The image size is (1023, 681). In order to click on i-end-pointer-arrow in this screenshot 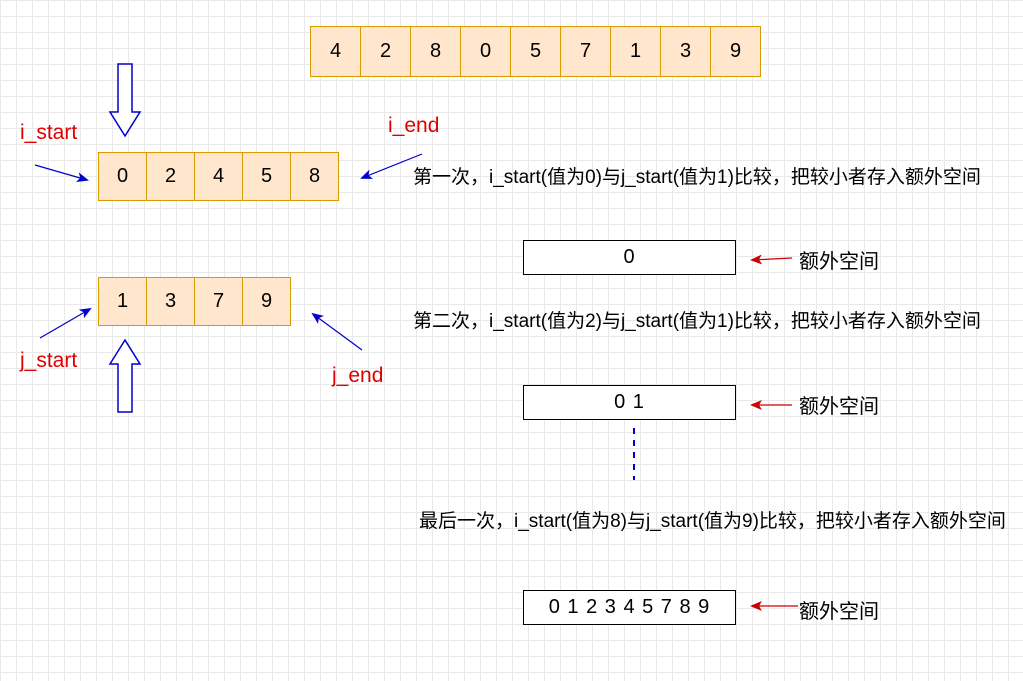, I will do `click(391, 166)`.